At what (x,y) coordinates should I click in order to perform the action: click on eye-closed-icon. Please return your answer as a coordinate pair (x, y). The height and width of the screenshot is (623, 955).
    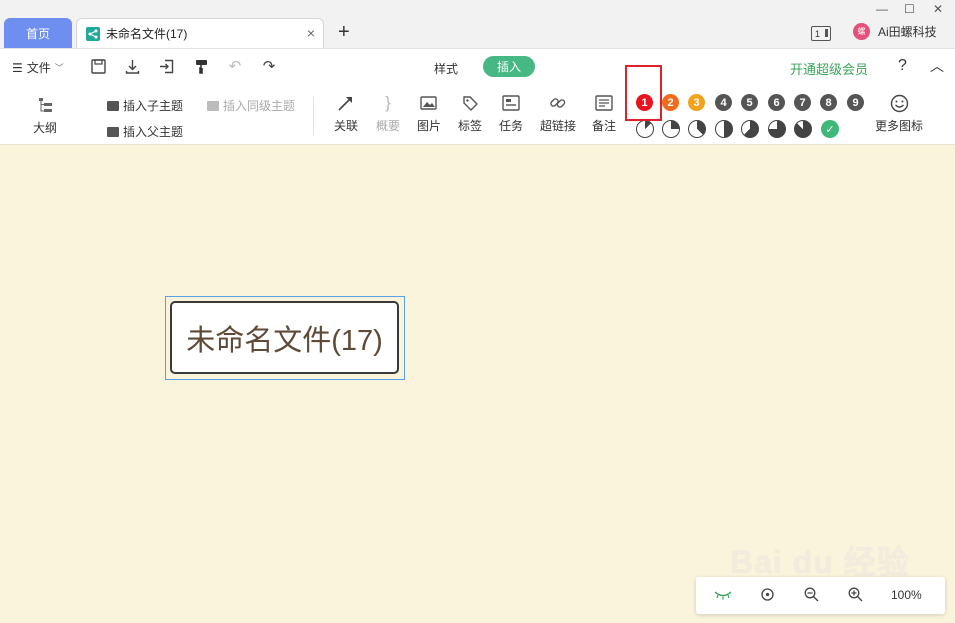
    Looking at the image, I should click on (723, 595).